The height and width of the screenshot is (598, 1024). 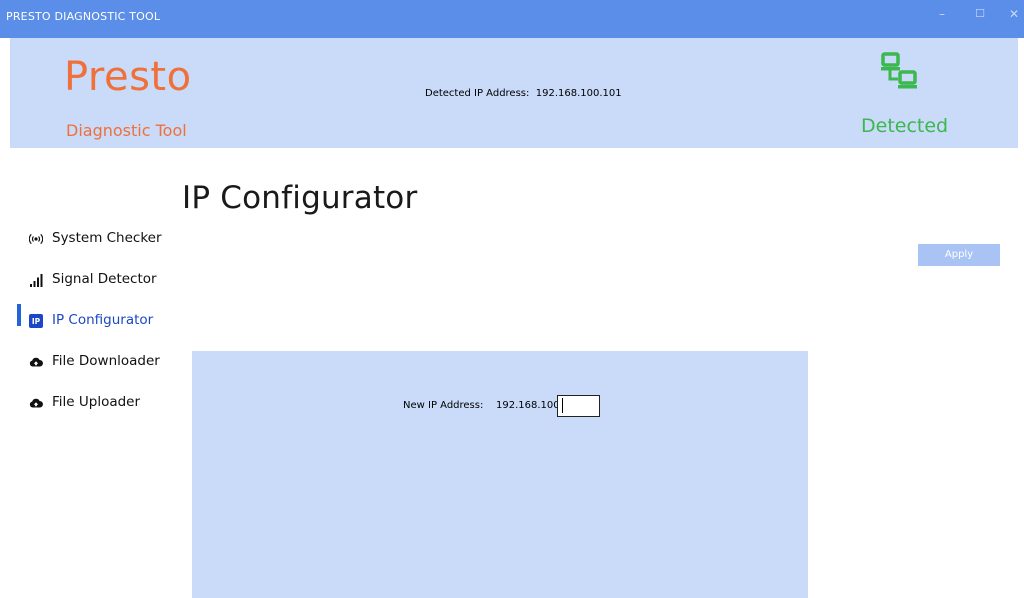 I want to click on connection-status: Detected, so click(x=905, y=126).